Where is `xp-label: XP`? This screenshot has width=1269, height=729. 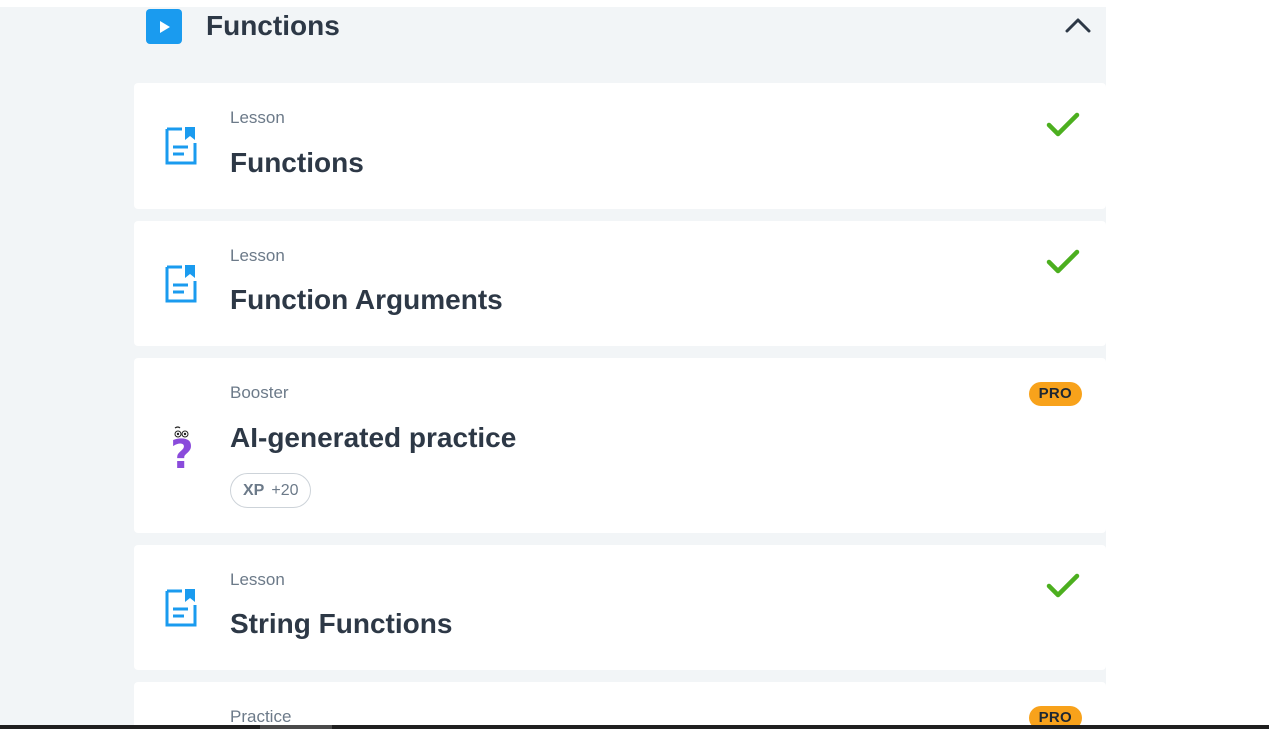
xp-label: XP is located at coordinates (254, 490).